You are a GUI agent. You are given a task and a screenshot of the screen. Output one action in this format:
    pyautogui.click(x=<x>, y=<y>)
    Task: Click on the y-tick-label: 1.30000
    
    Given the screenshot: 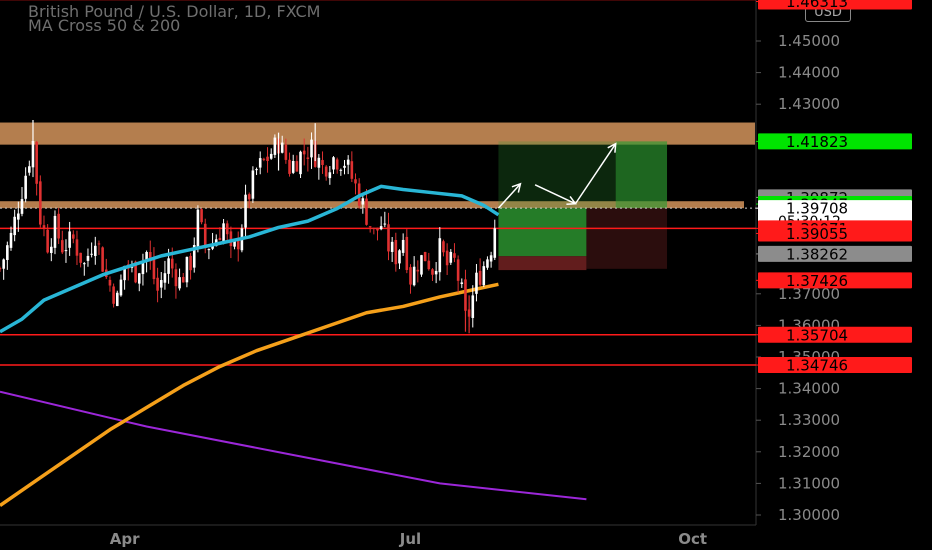 What is the action you would take?
    pyautogui.click(x=809, y=515)
    